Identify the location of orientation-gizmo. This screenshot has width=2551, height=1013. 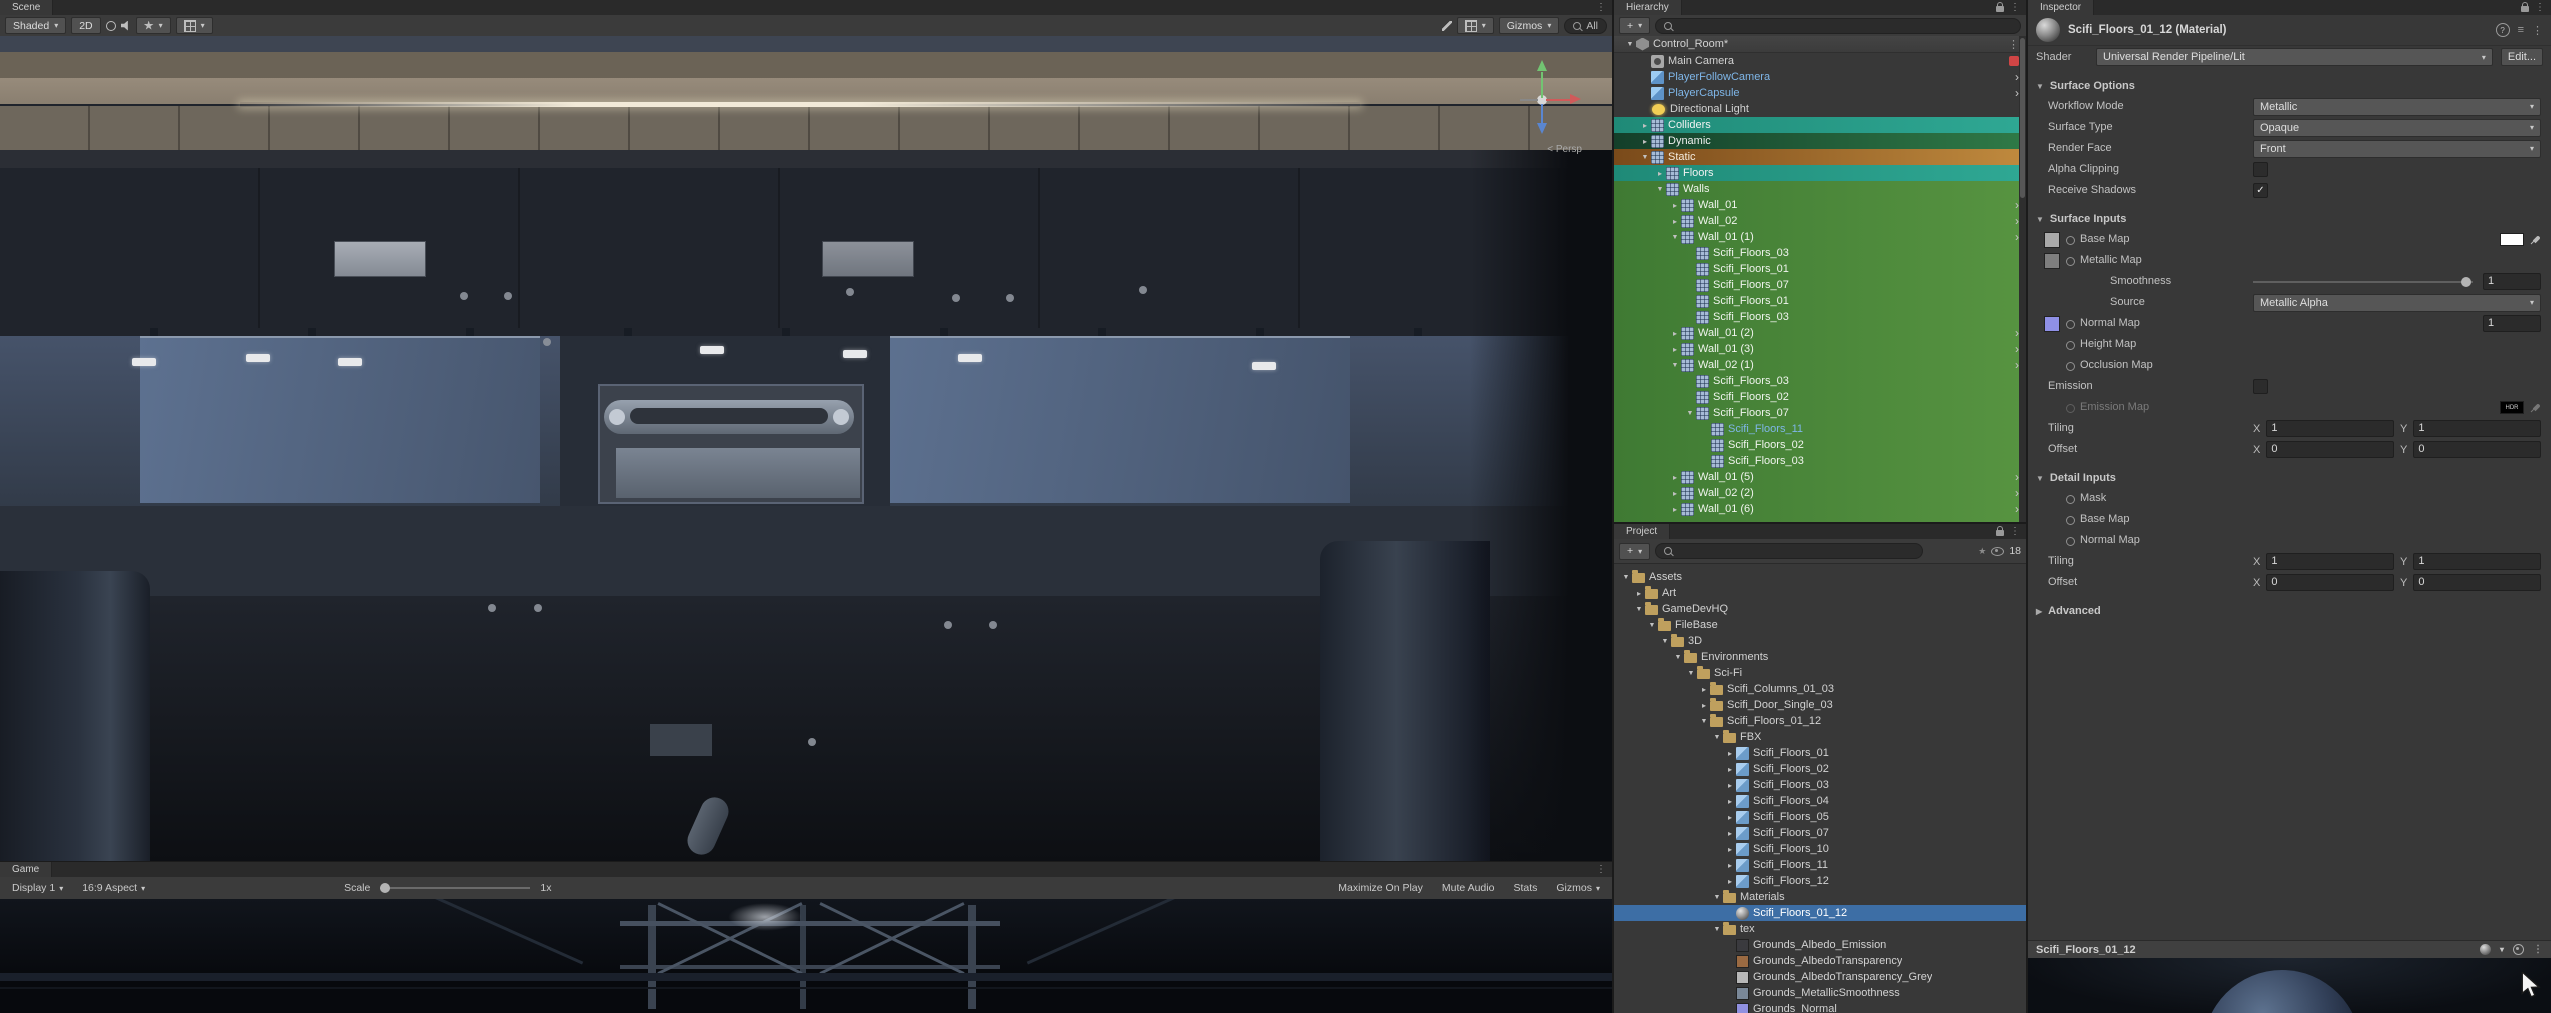
(1542, 100).